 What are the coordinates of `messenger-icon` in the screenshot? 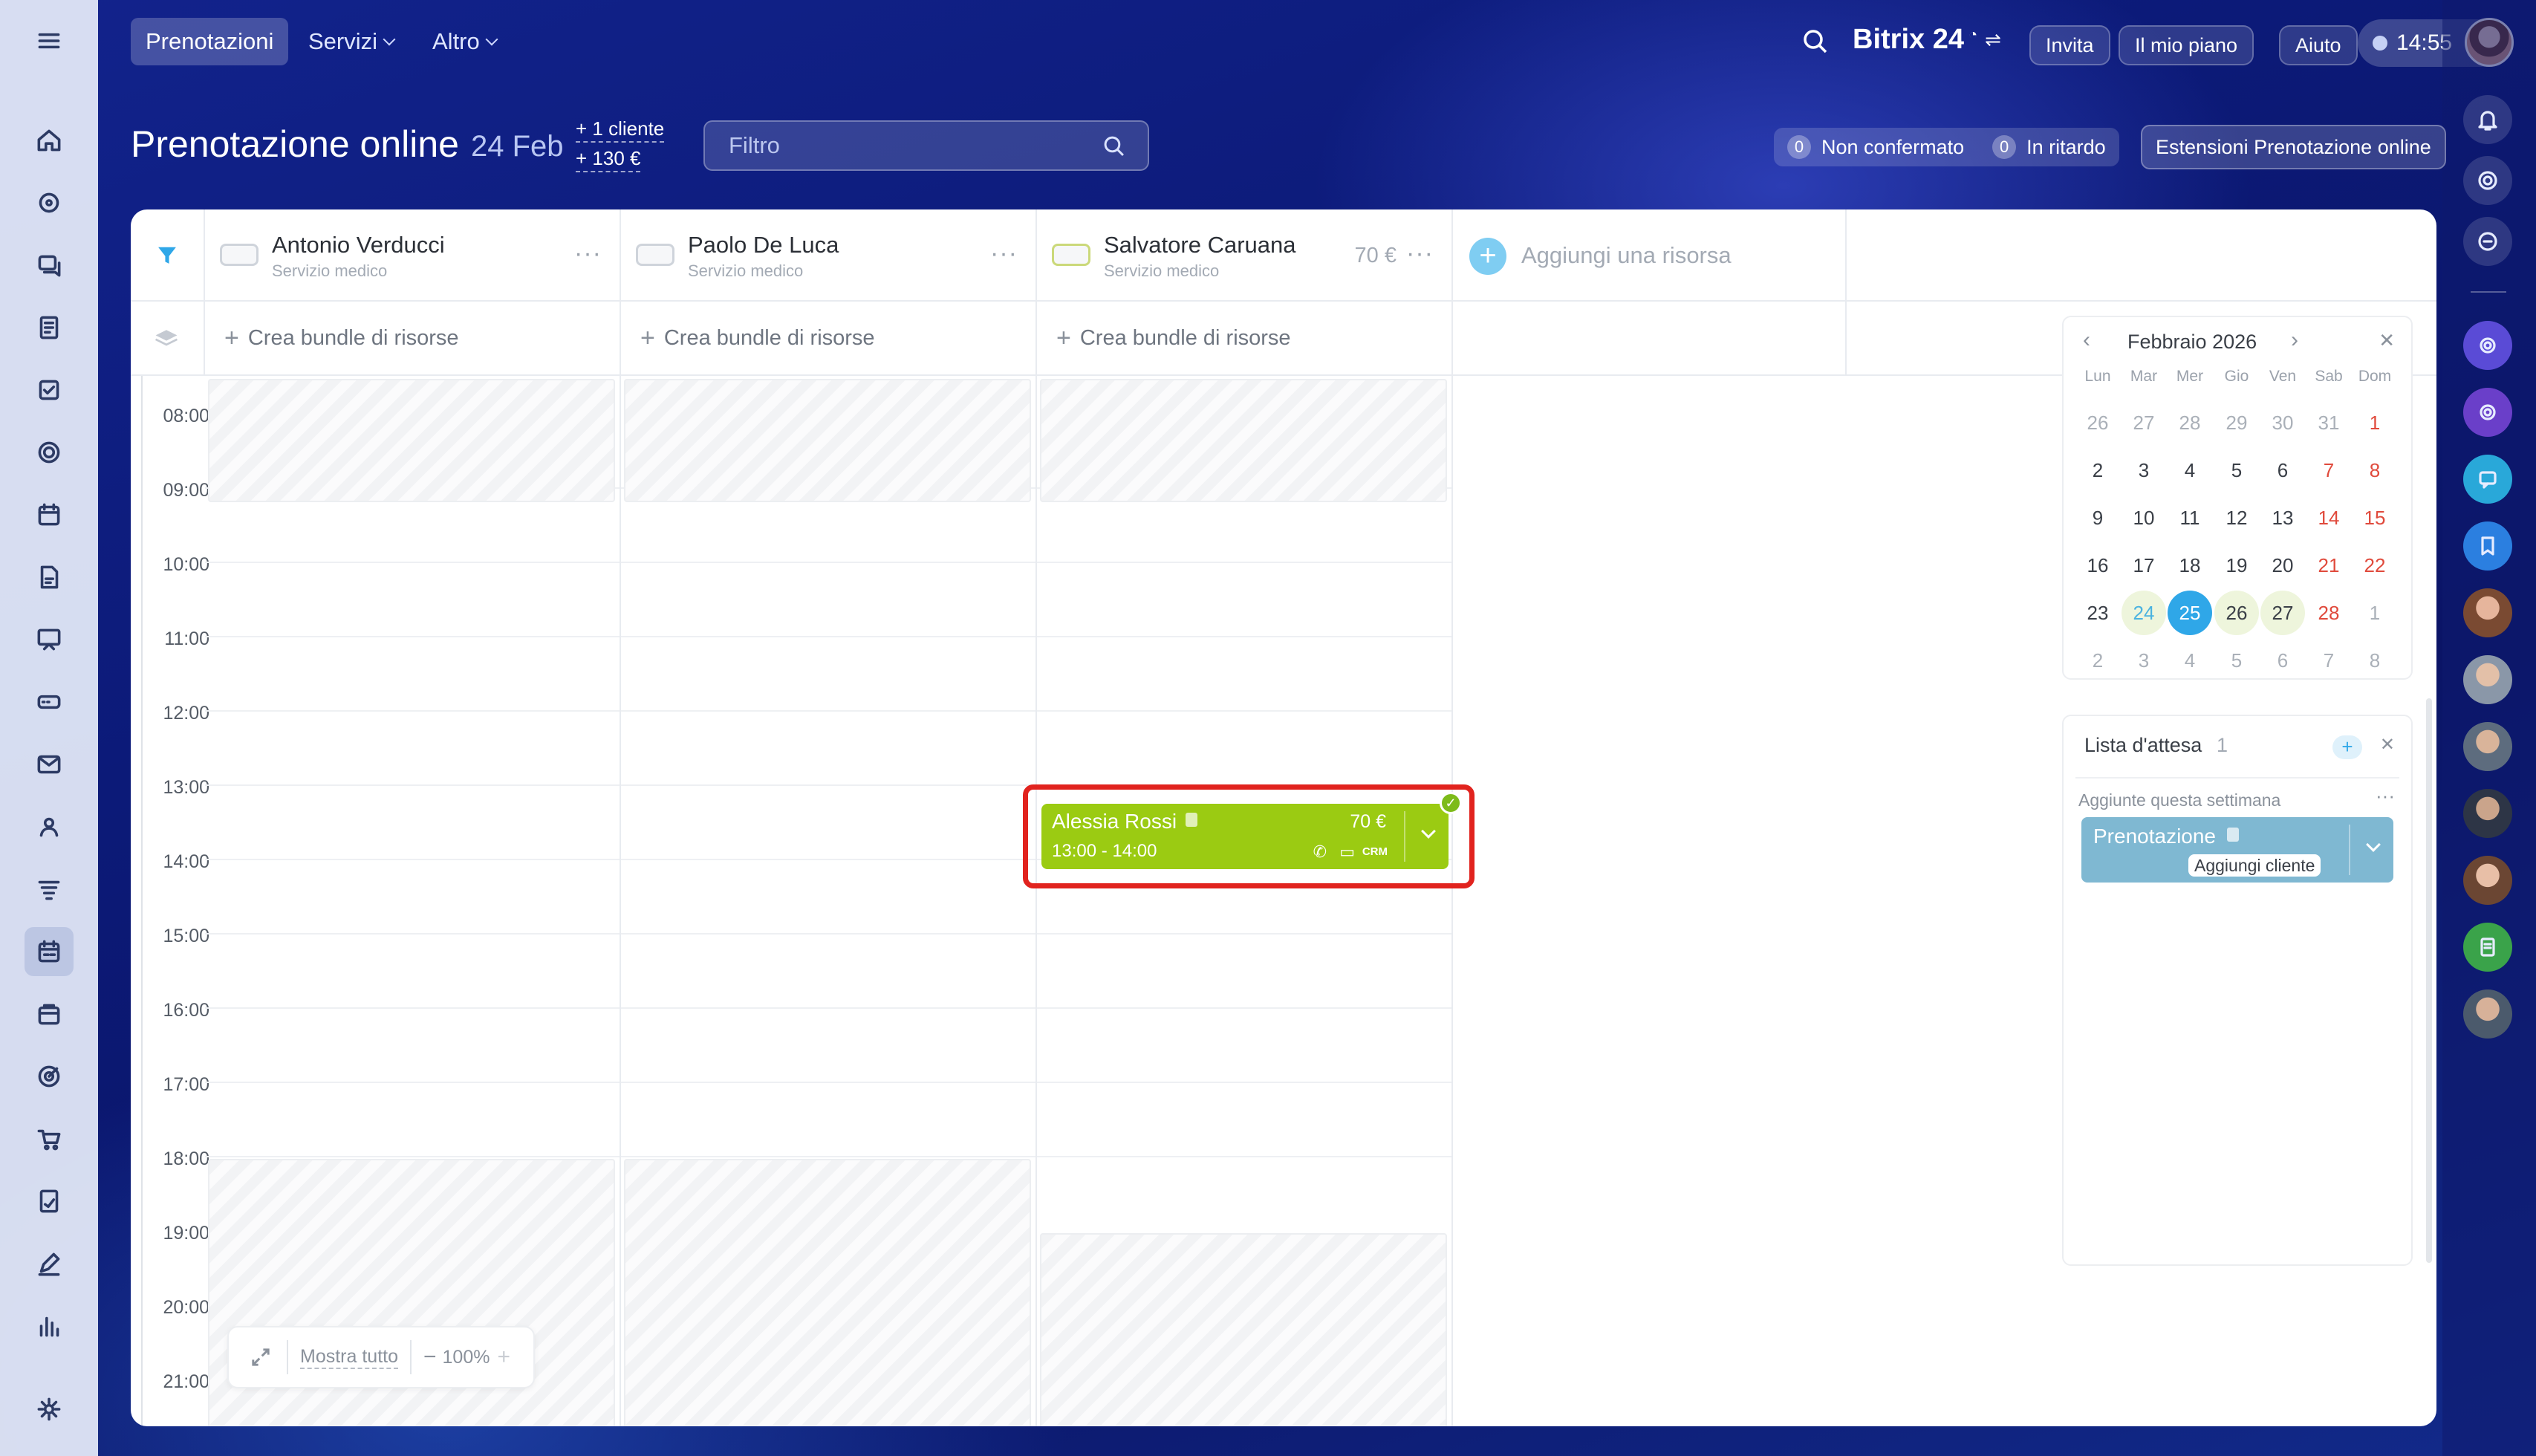 It's located at (2487, 242).